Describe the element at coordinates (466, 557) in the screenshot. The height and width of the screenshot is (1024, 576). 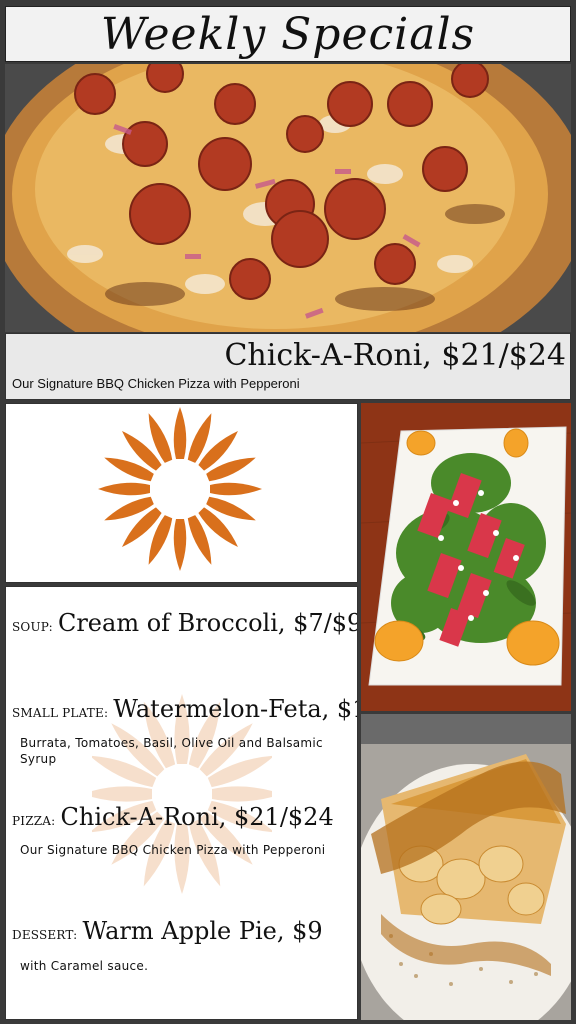
I see `salad-photo` at that location.